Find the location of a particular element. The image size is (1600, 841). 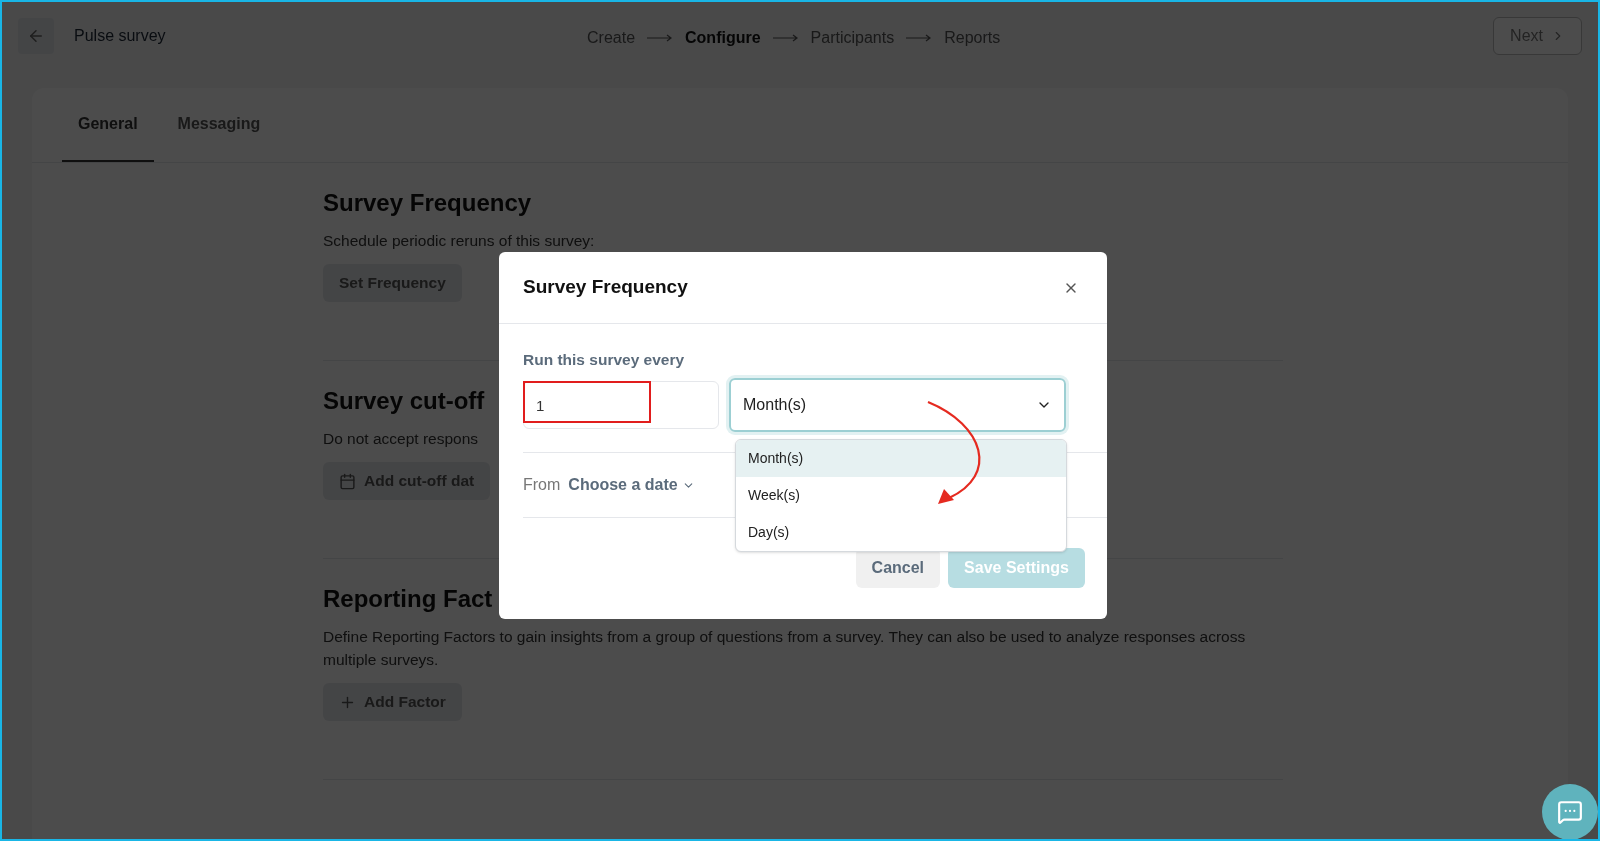

survey-title: Pulse survey is located at coordinates (120, 36).